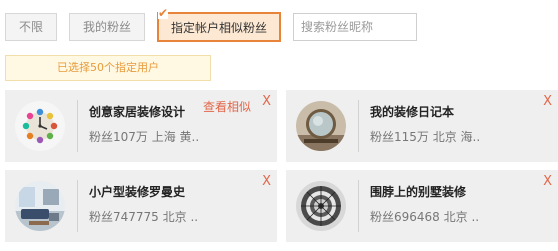 This screenshot has width=558, height=251. I want to click on account-meta: 粉丝747775 北京 .., so click(144, 217).